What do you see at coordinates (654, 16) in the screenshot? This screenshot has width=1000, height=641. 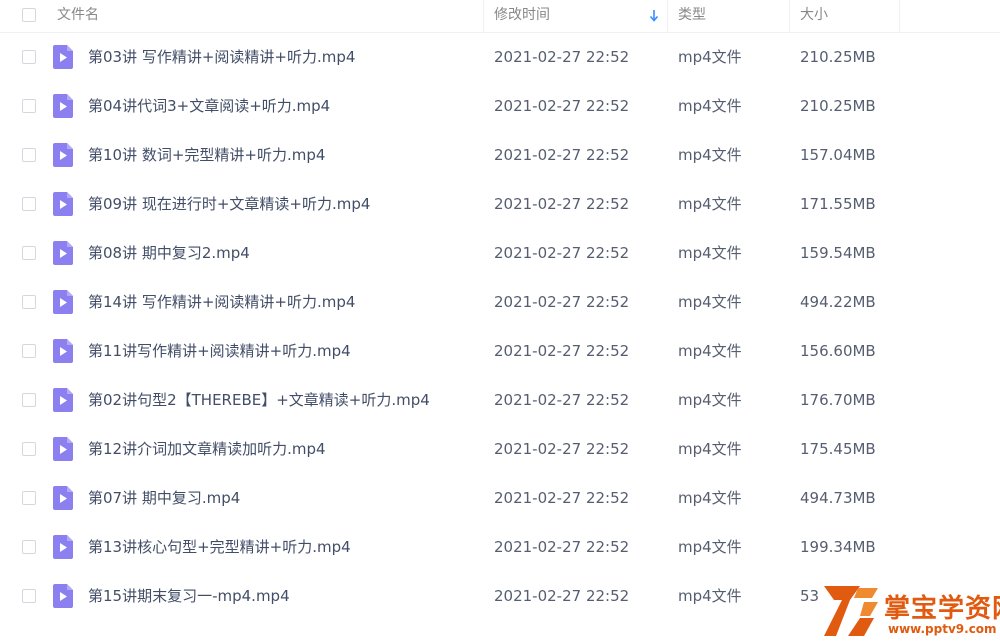 I see `sort-descending-icon` at bounding box center [654, 16].